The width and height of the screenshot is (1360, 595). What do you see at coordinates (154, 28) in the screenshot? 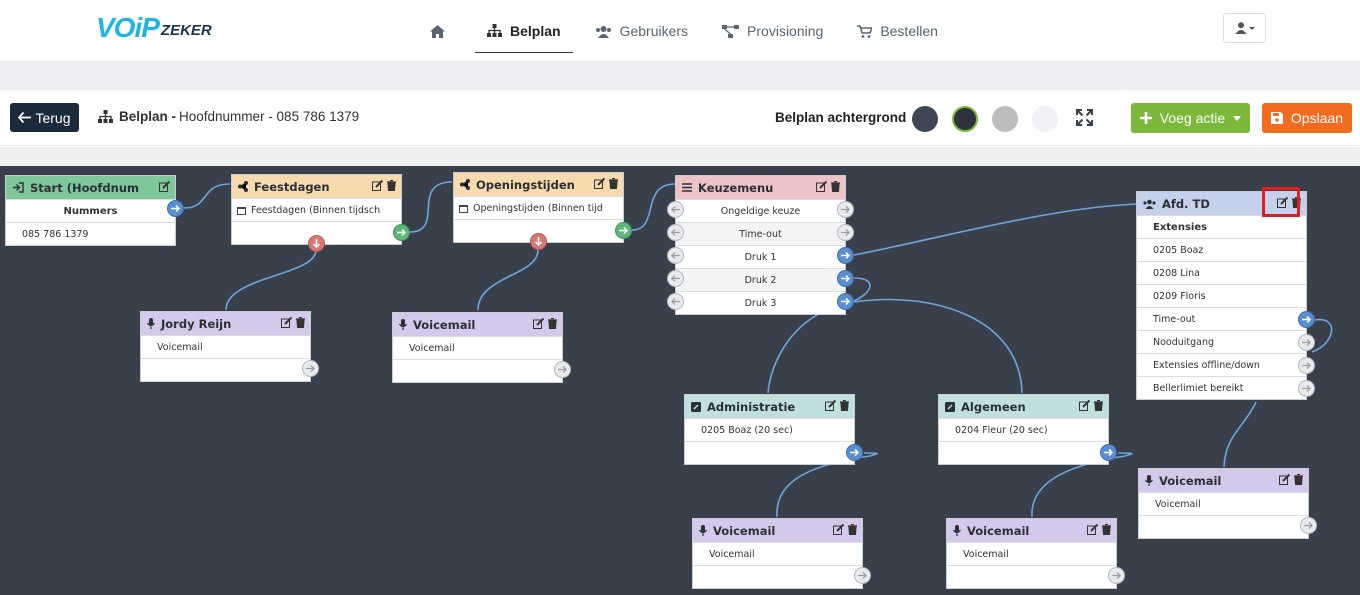
I see `voipzeker-logo: VOiP ZEKER` at bounding box center [154, 28].